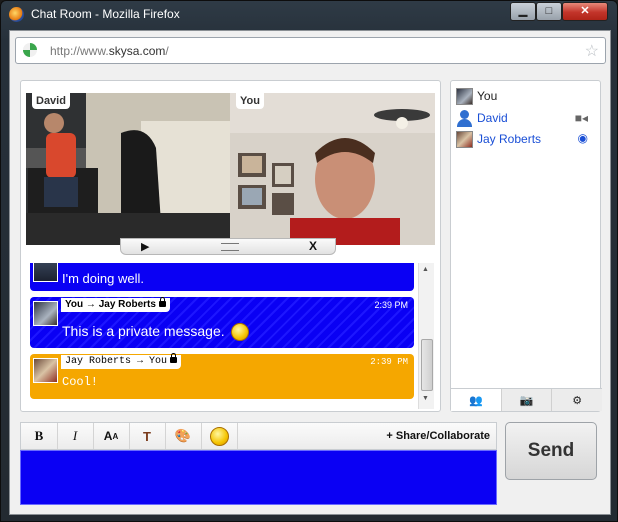 The image size is (618, 522). What do you see at coordinates (105, 14) in the screenshot?
I see `window-title: Chat Room - Mozilla Firefox` at bounding box center [105, 14].